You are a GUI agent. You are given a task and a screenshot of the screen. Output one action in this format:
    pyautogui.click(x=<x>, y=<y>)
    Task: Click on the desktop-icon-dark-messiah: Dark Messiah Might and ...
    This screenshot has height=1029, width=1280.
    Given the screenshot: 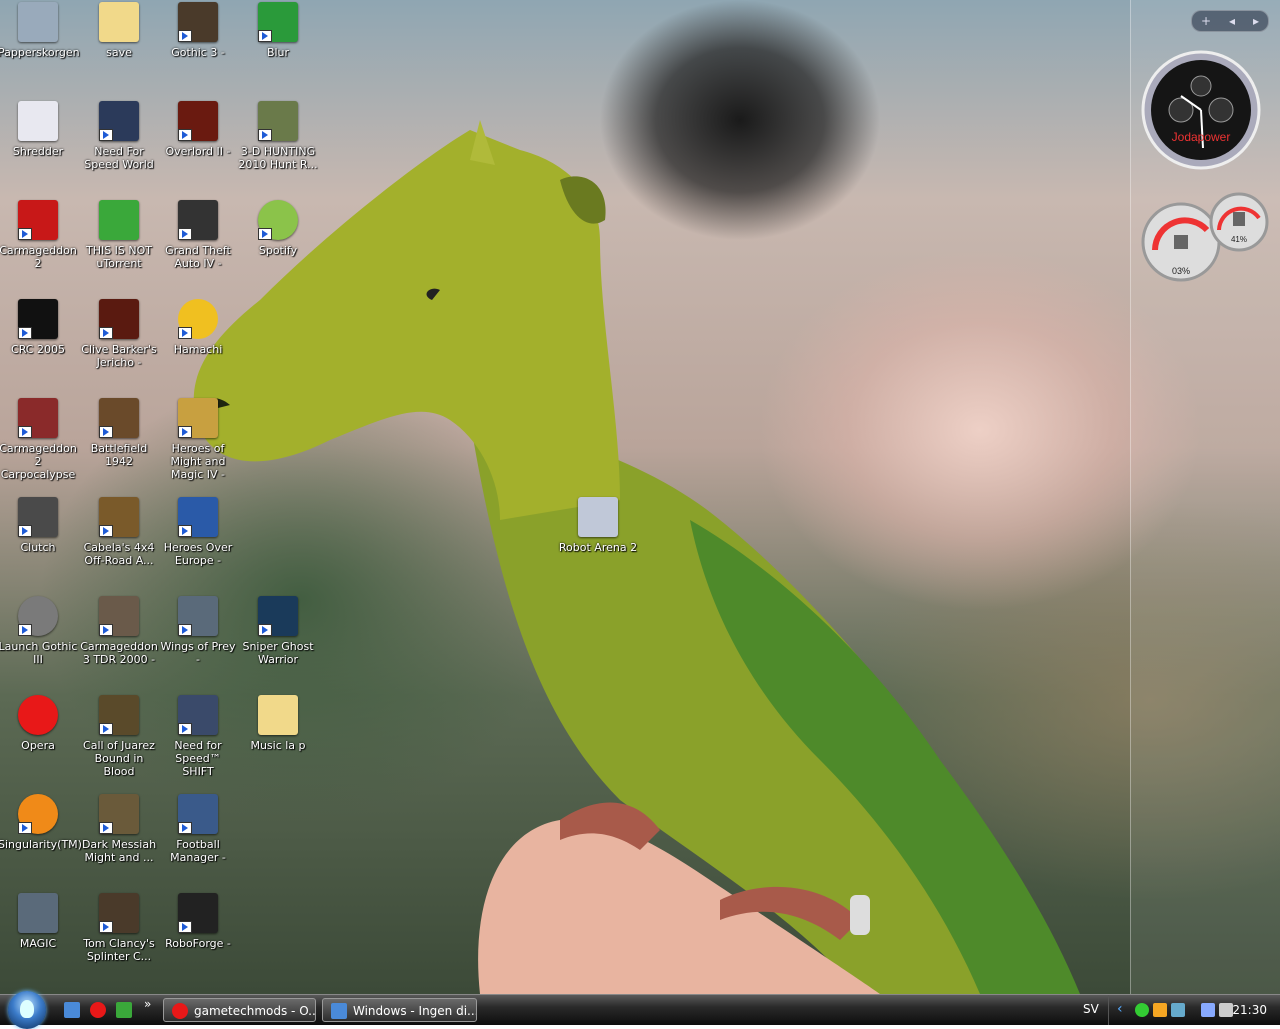 What is the action you would take?
    pyautogui.click(x=119, y=828)
    